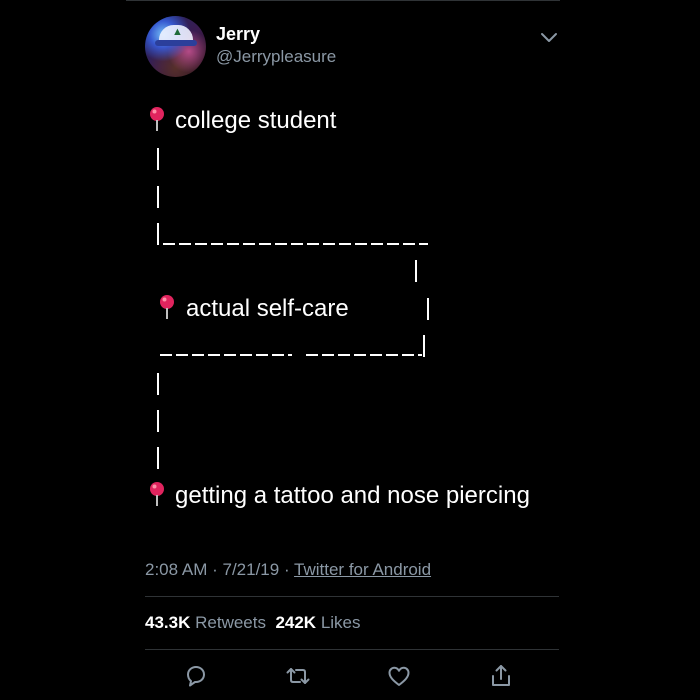 This screenshot has height=700, width=700. Describe the element at coordinates (176, 569) in the screenshot. I see `tweet-time: 2:08 AM` at that location.